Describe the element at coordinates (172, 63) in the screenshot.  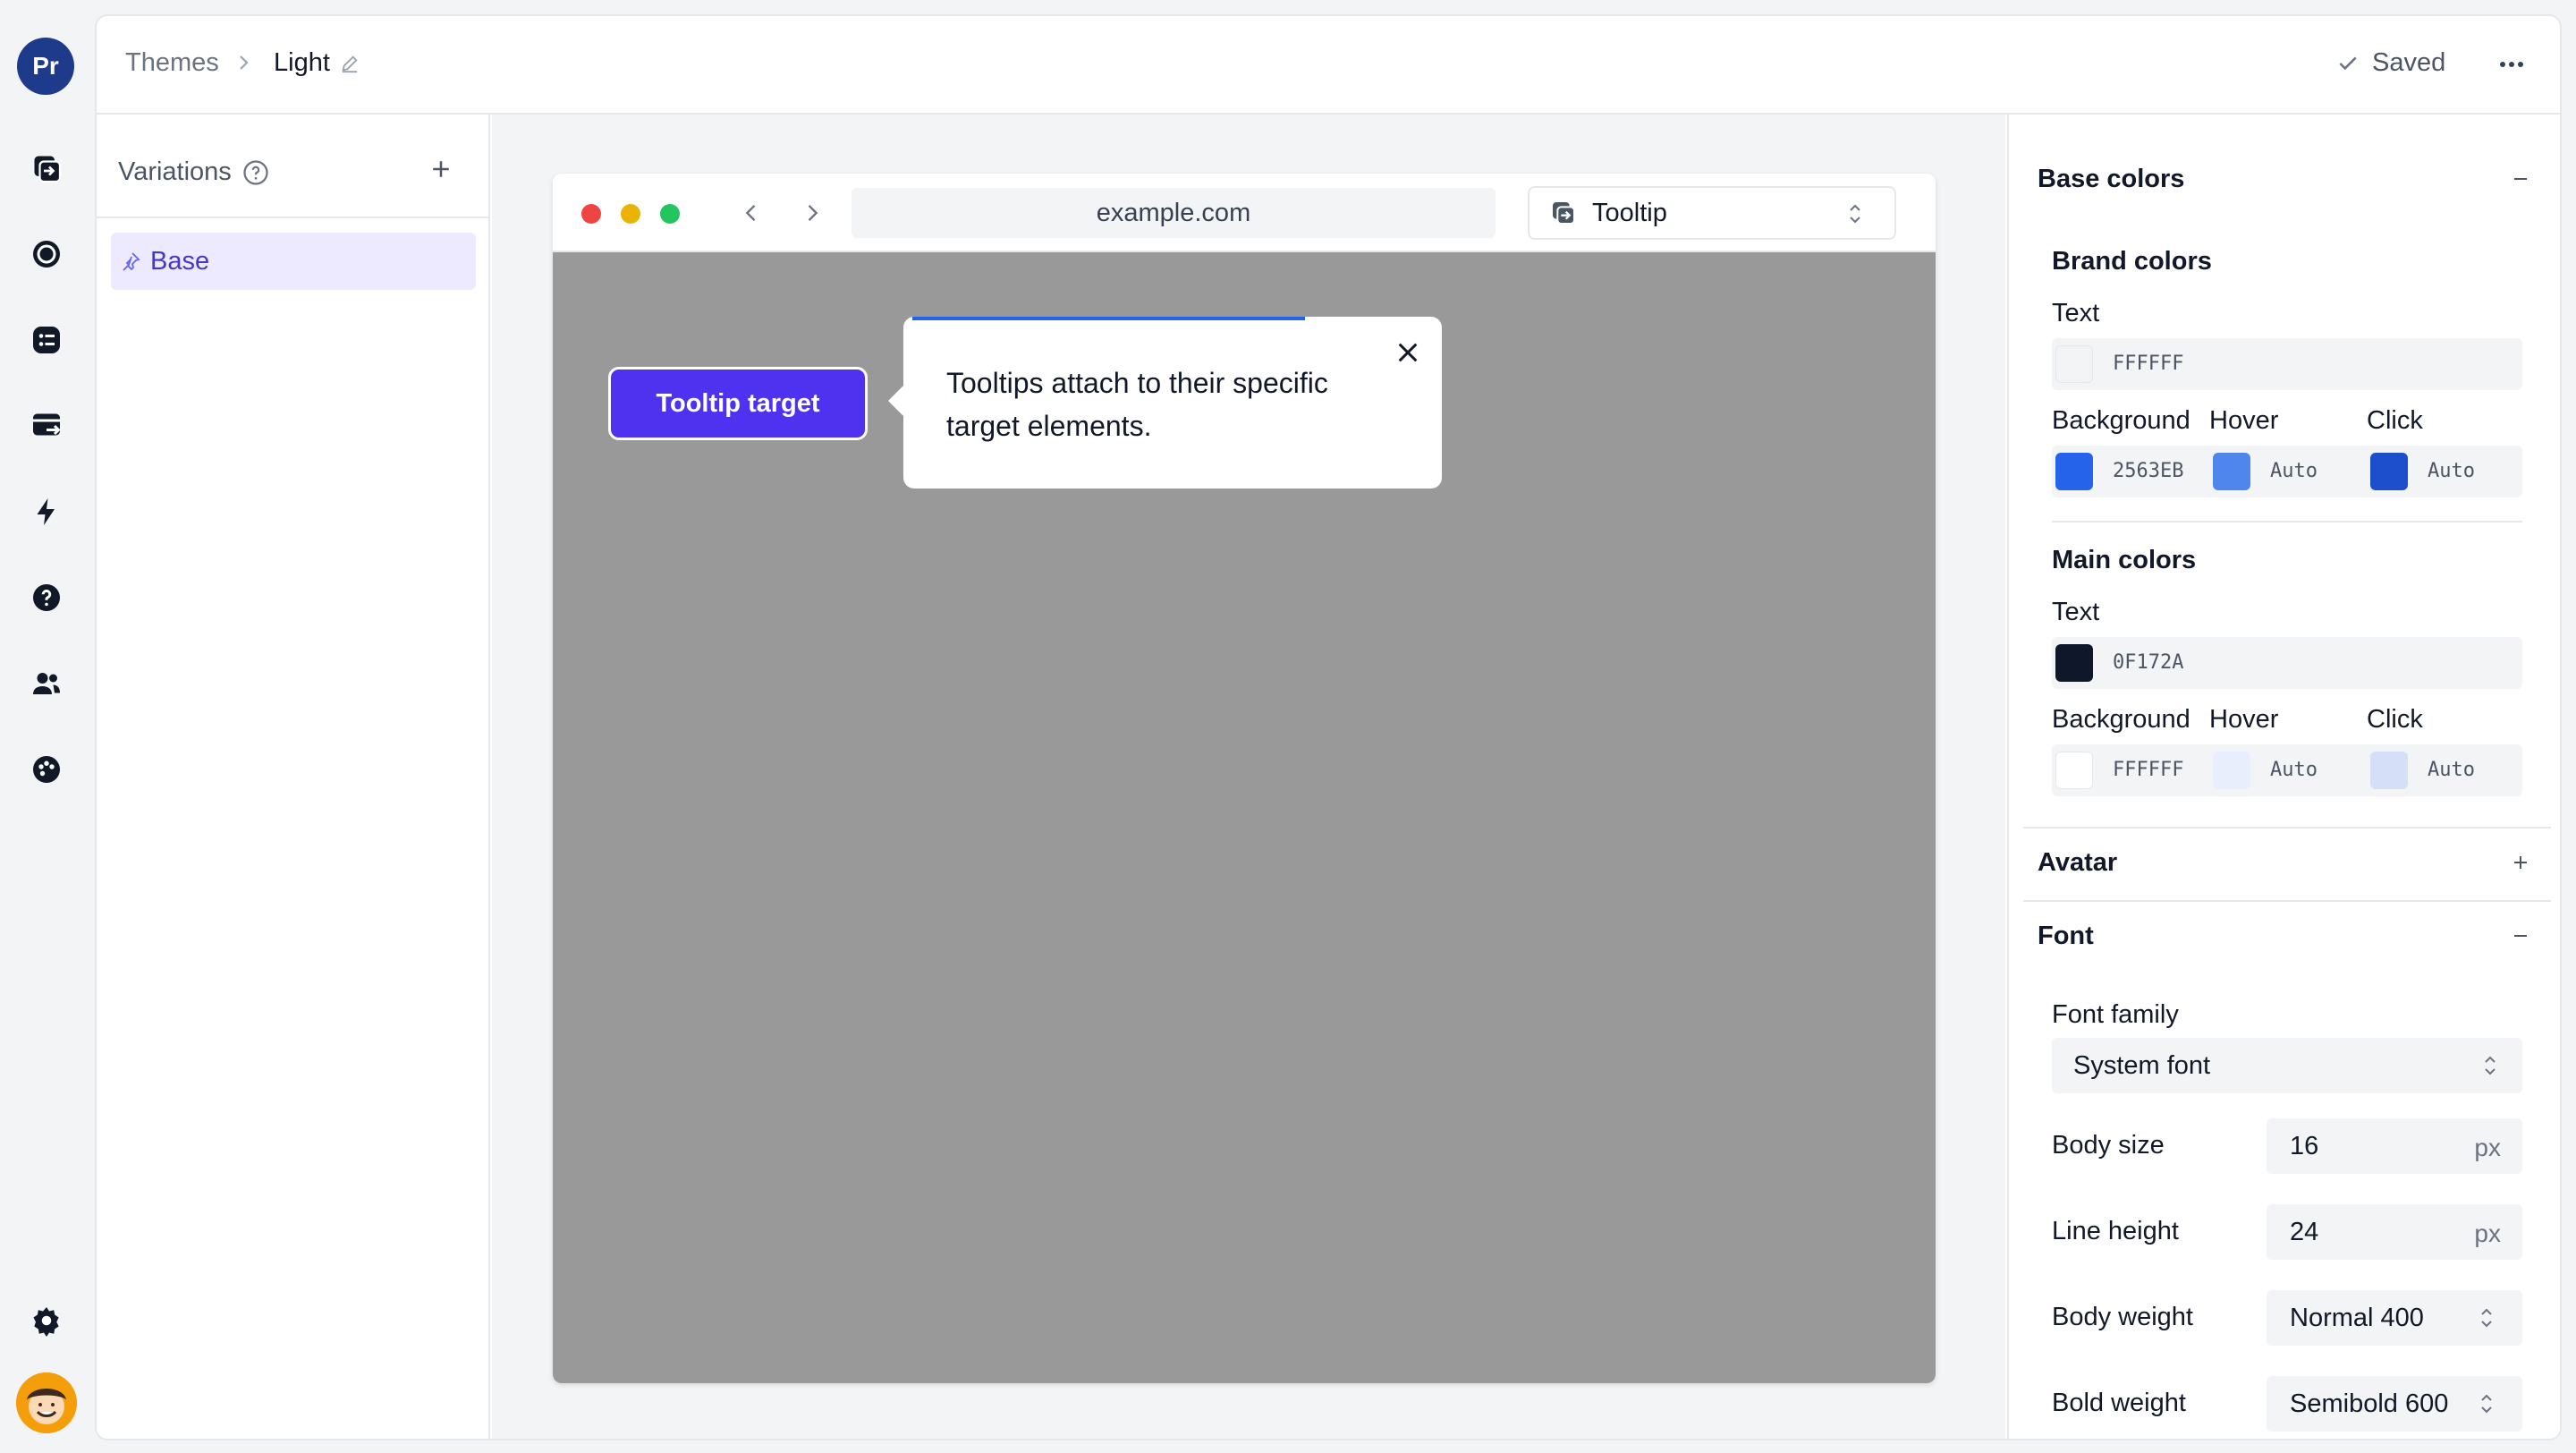
I see `breadcrumb-themes: Themes` at that location.